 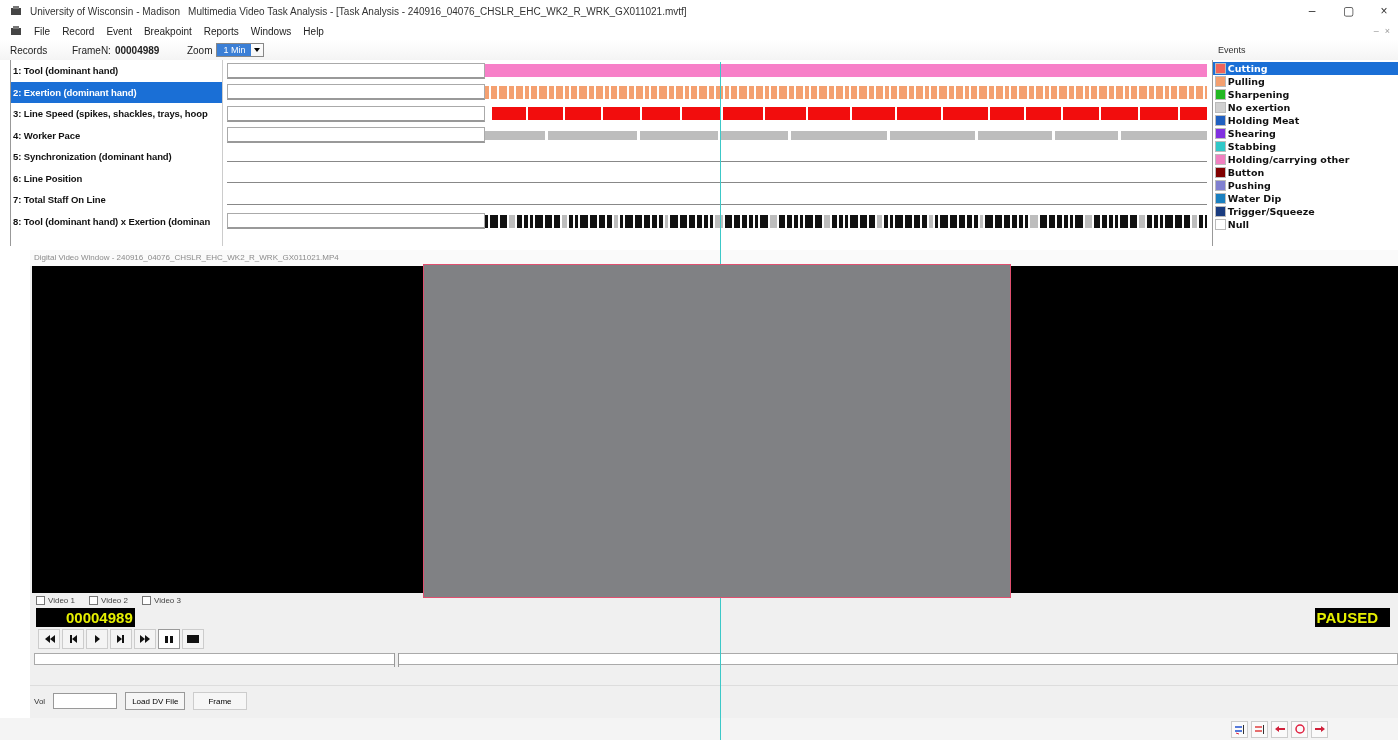 I want to click on fast-forward-button, so click(x=145, y=639).